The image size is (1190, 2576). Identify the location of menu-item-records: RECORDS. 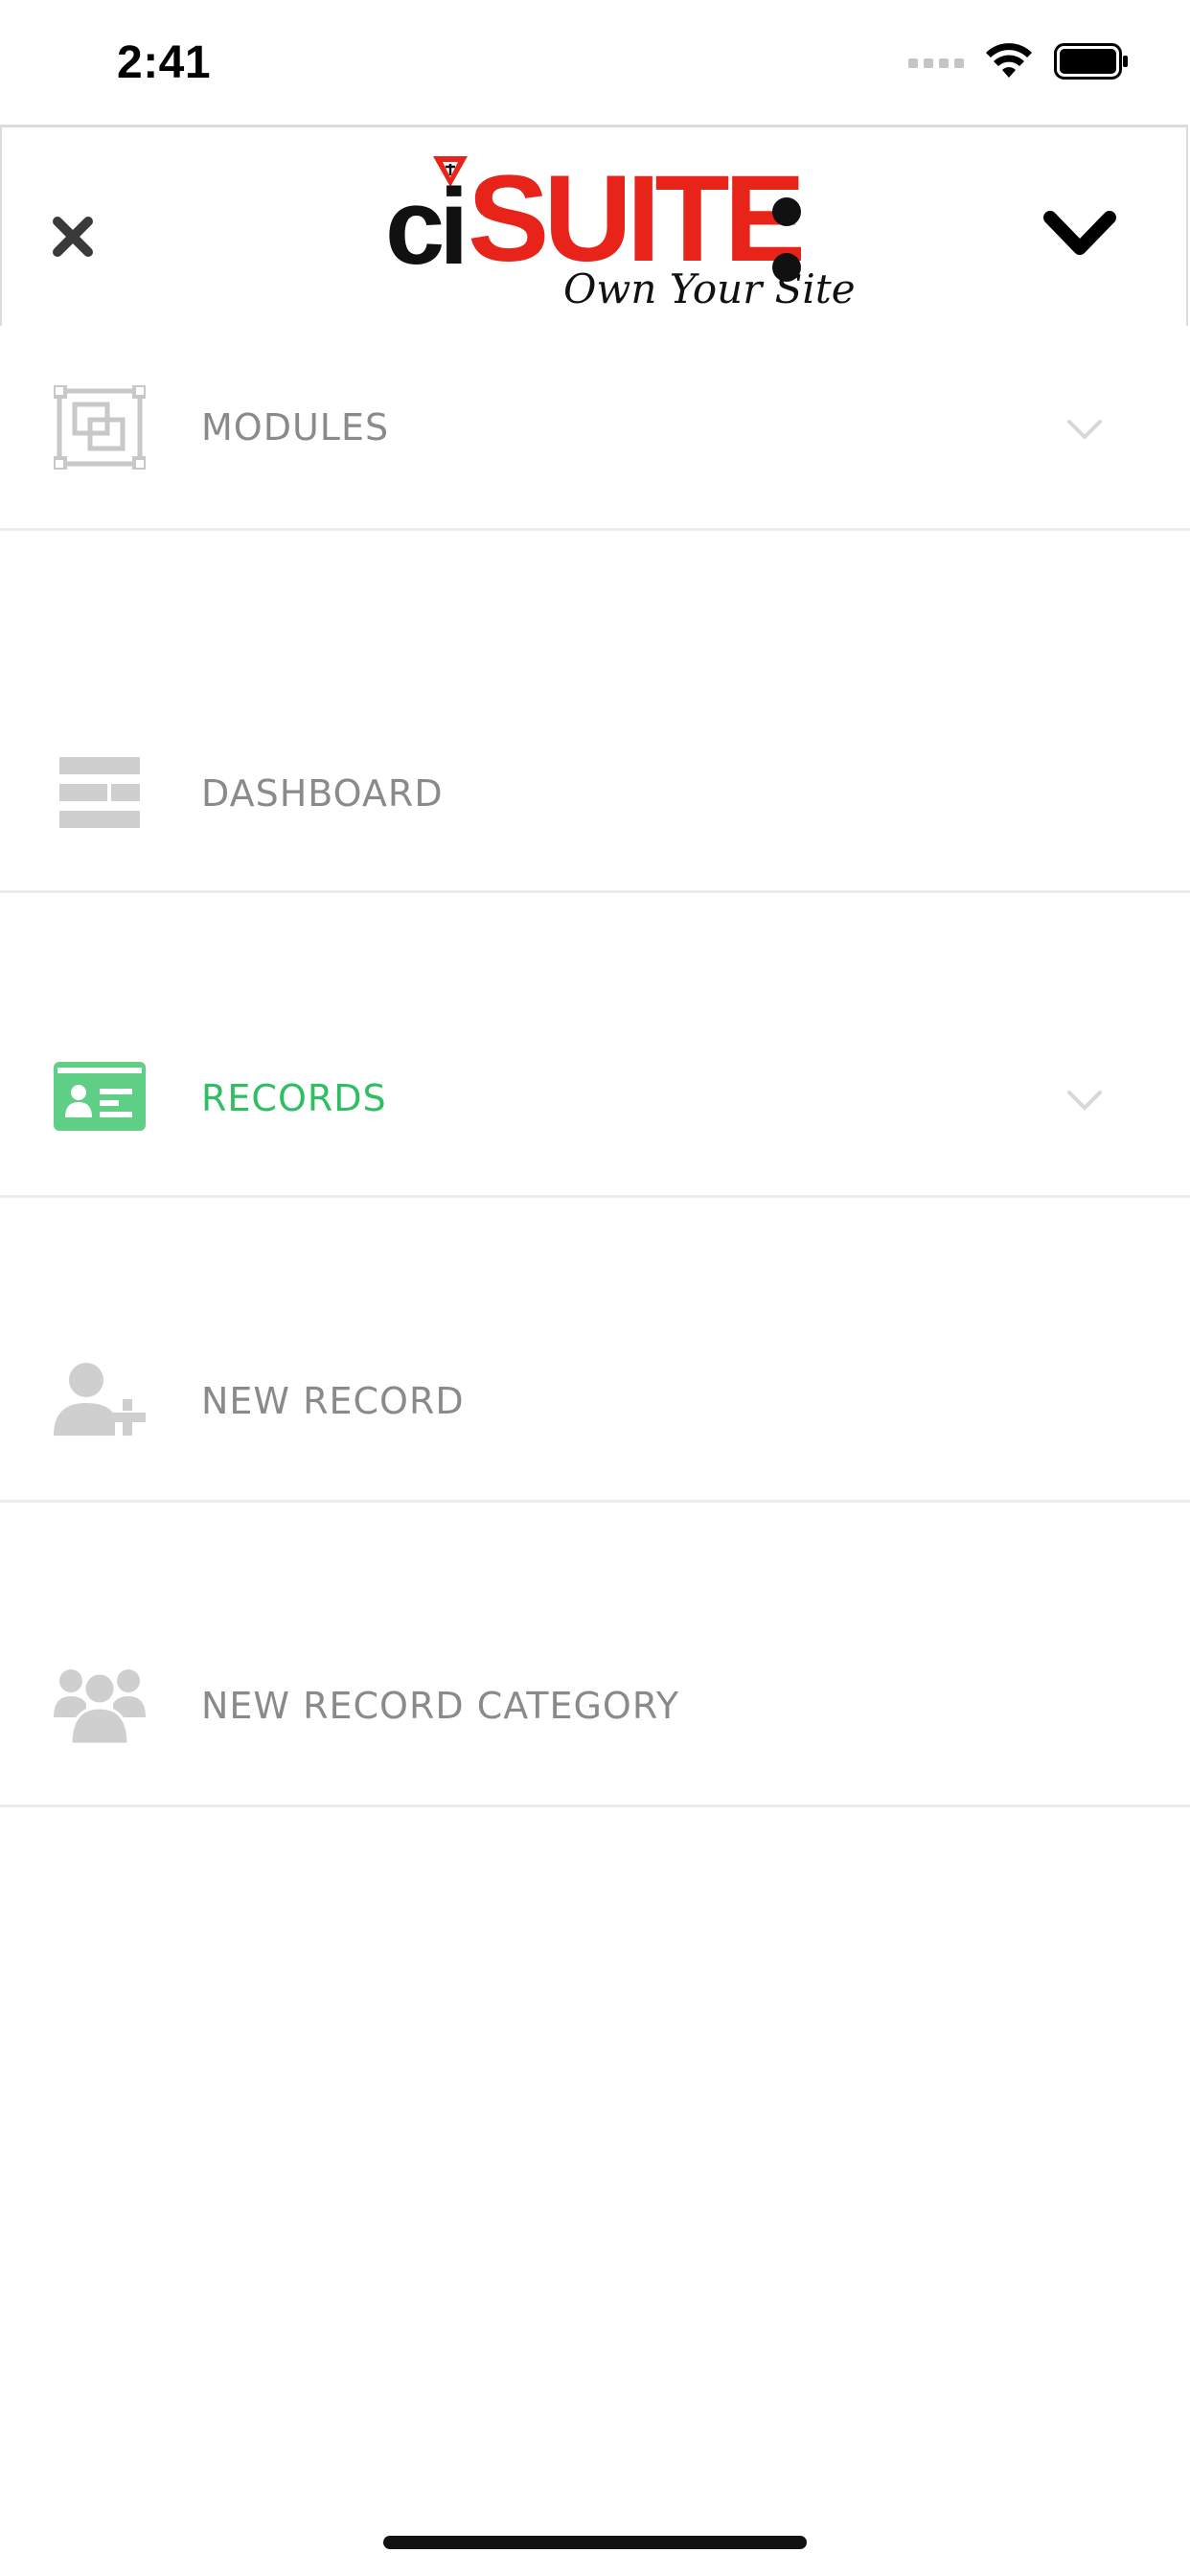
(595, 1045).